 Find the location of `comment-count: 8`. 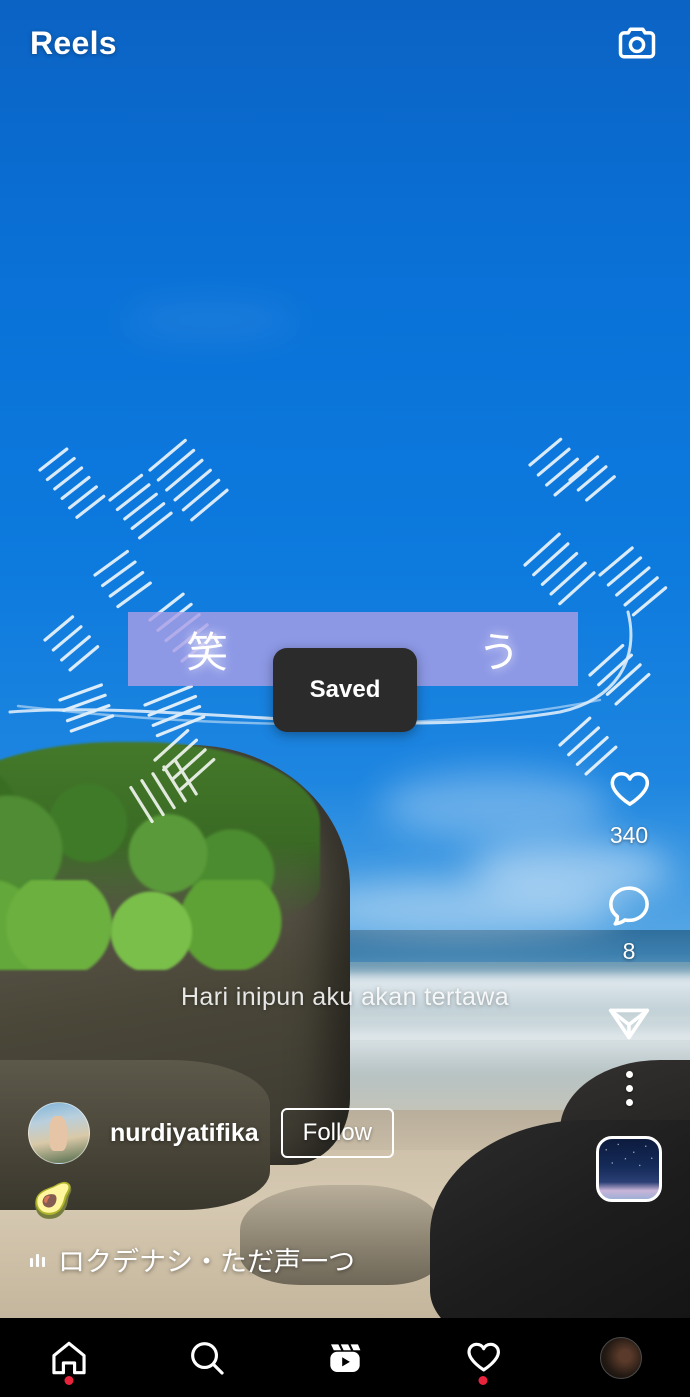

comment-count: 8 is located at coordinates (629, 951).